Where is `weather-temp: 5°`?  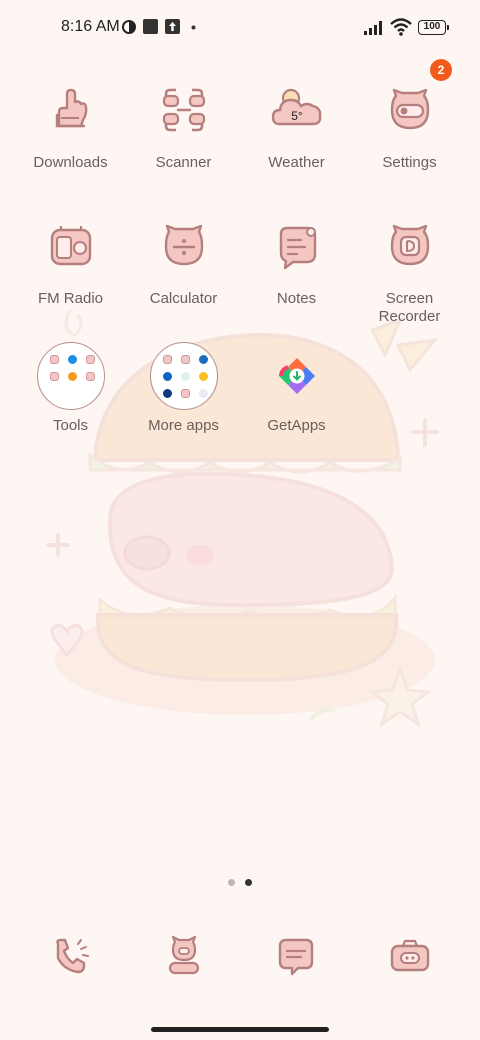
weather-temp: 5° is located at coordinates (297, 116).